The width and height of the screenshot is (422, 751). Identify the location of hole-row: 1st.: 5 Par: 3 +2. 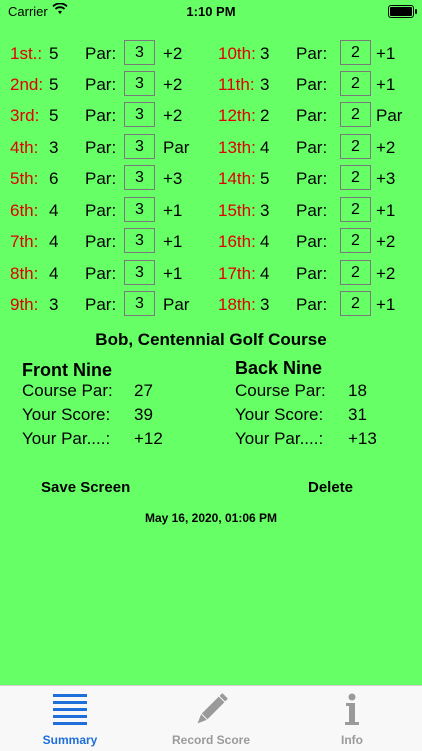
(110, 53).